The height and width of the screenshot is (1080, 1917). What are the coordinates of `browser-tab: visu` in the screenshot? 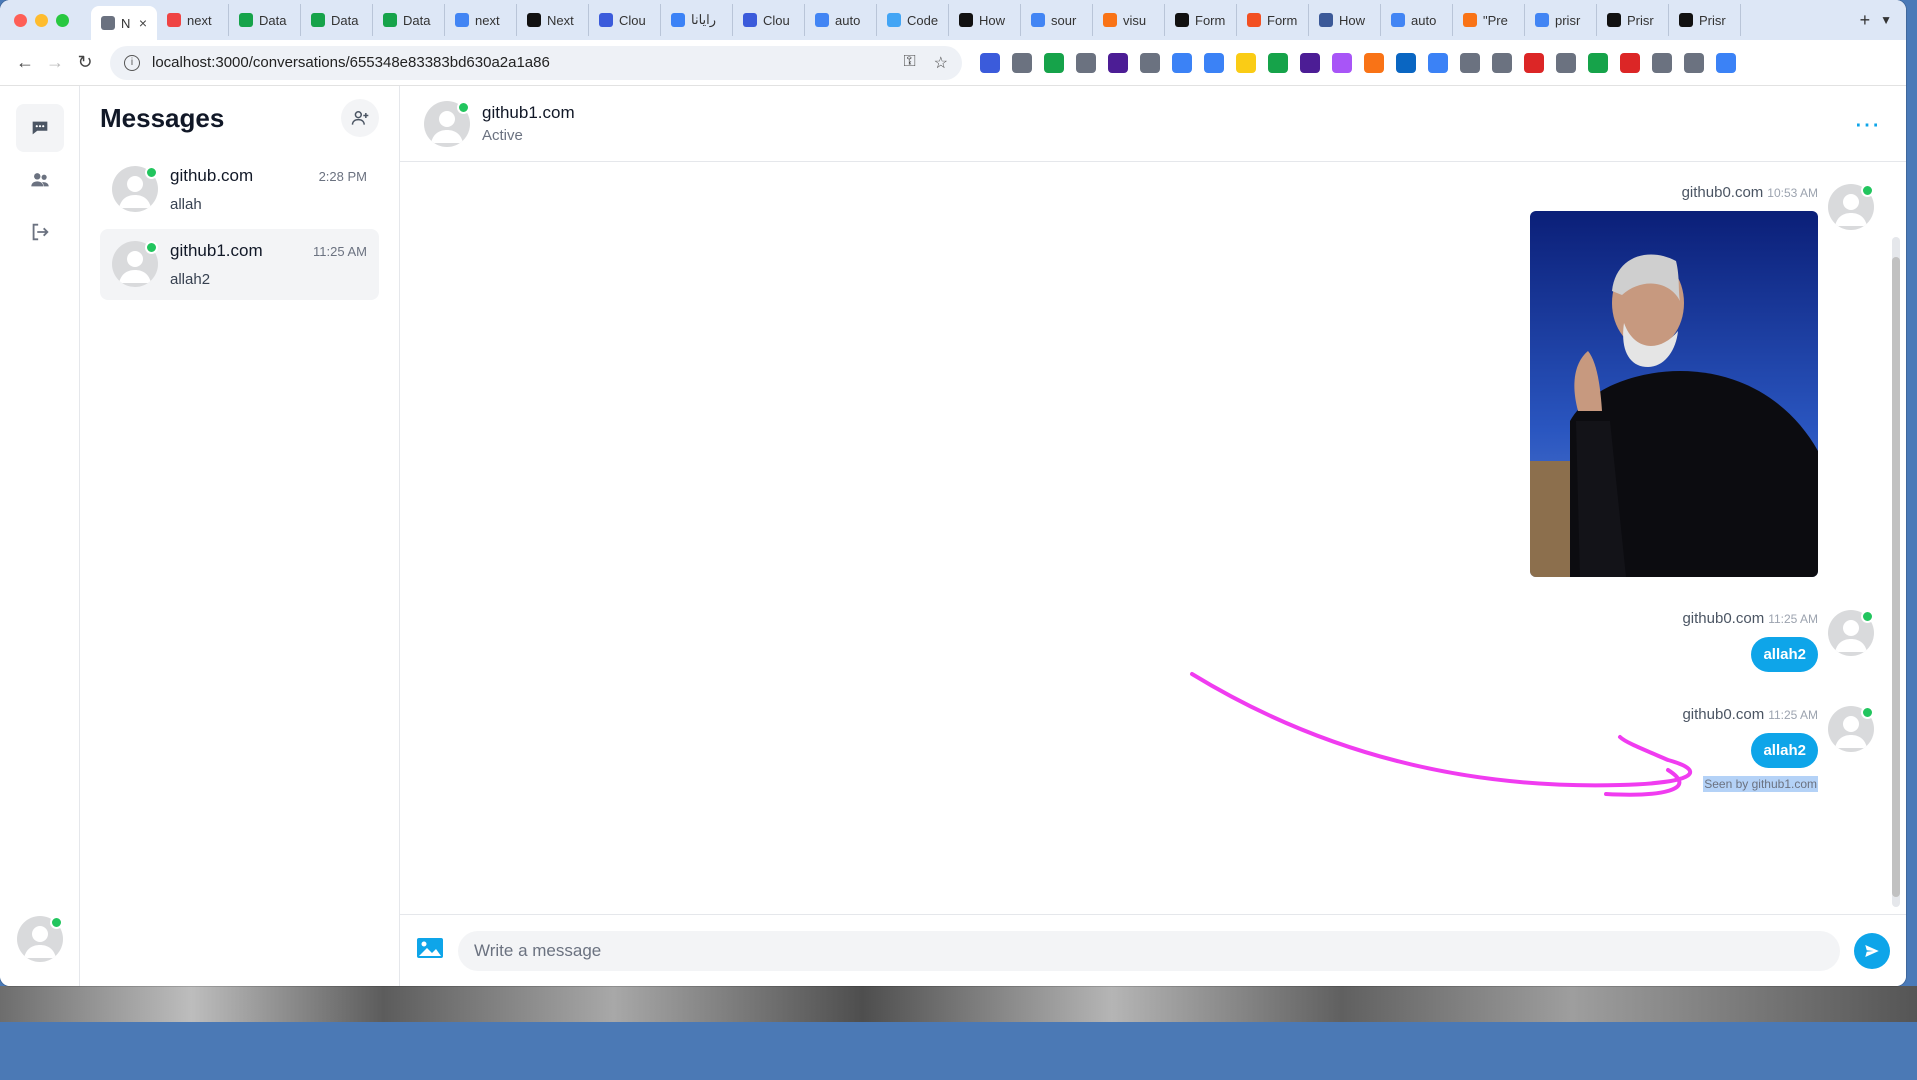 It's located at (1129, 20).